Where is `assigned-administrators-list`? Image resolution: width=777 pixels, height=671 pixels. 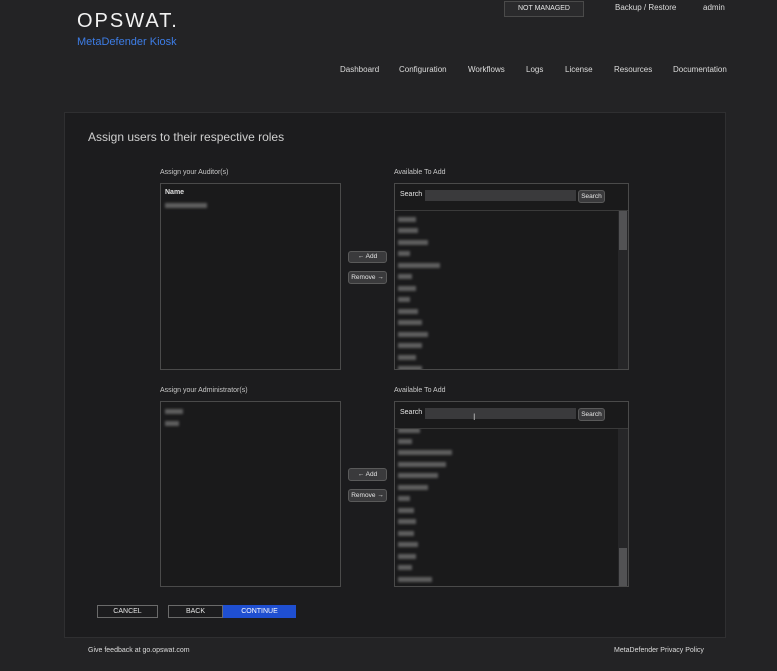 assigned-administrators-list is located at coordinates (250, 494).